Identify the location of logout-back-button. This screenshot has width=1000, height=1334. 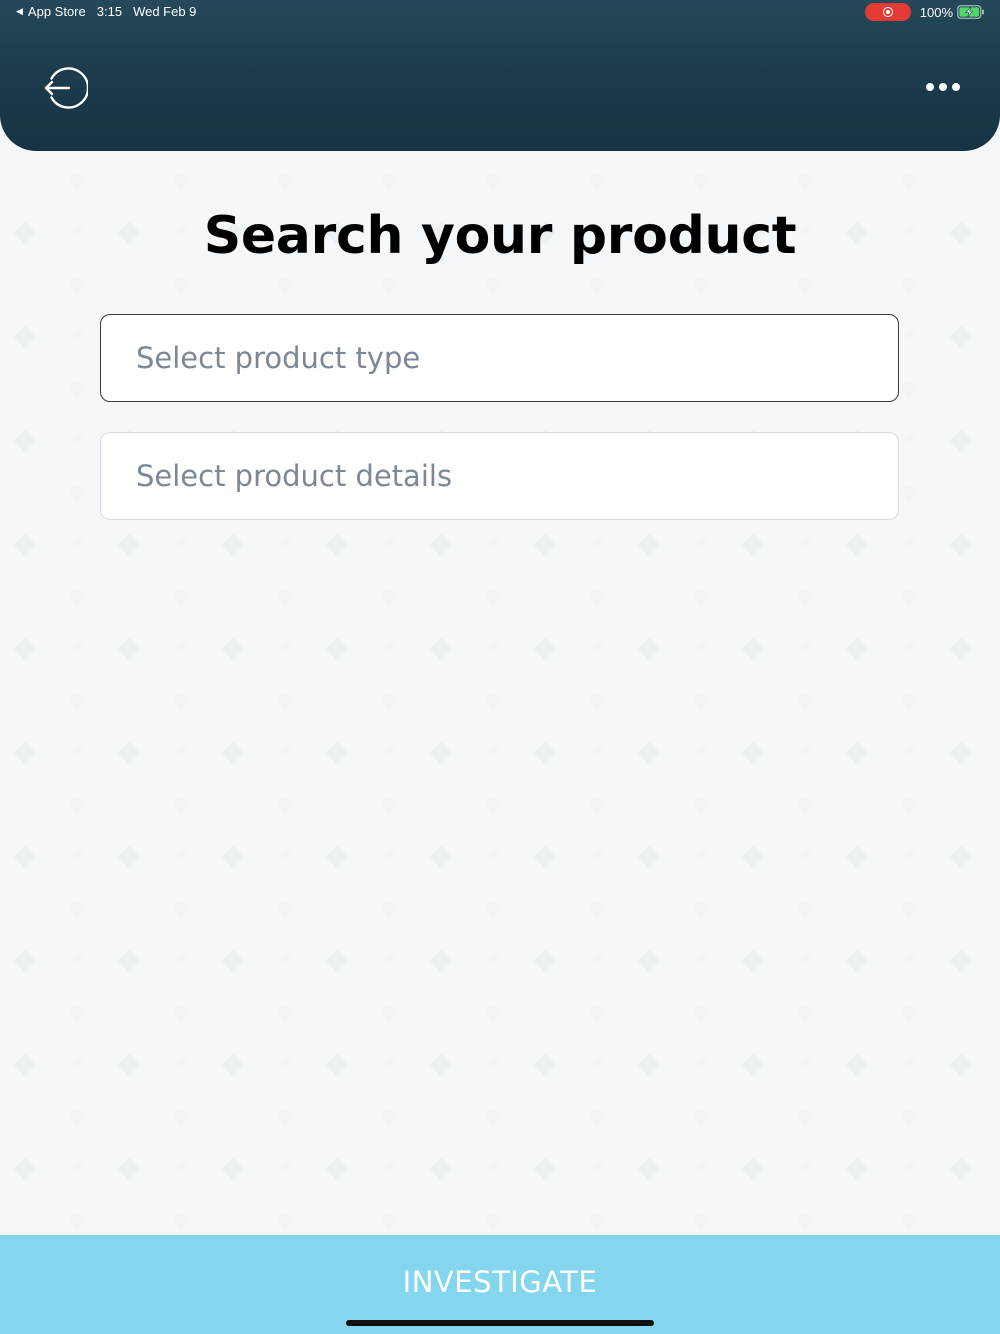
(66, 88).